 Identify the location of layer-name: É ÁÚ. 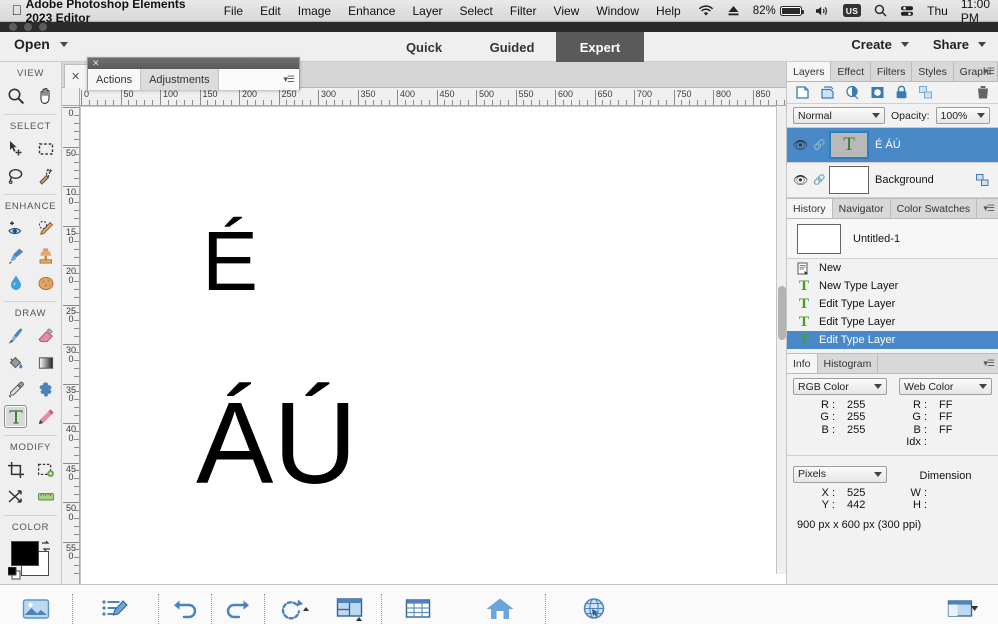
(888, 145).